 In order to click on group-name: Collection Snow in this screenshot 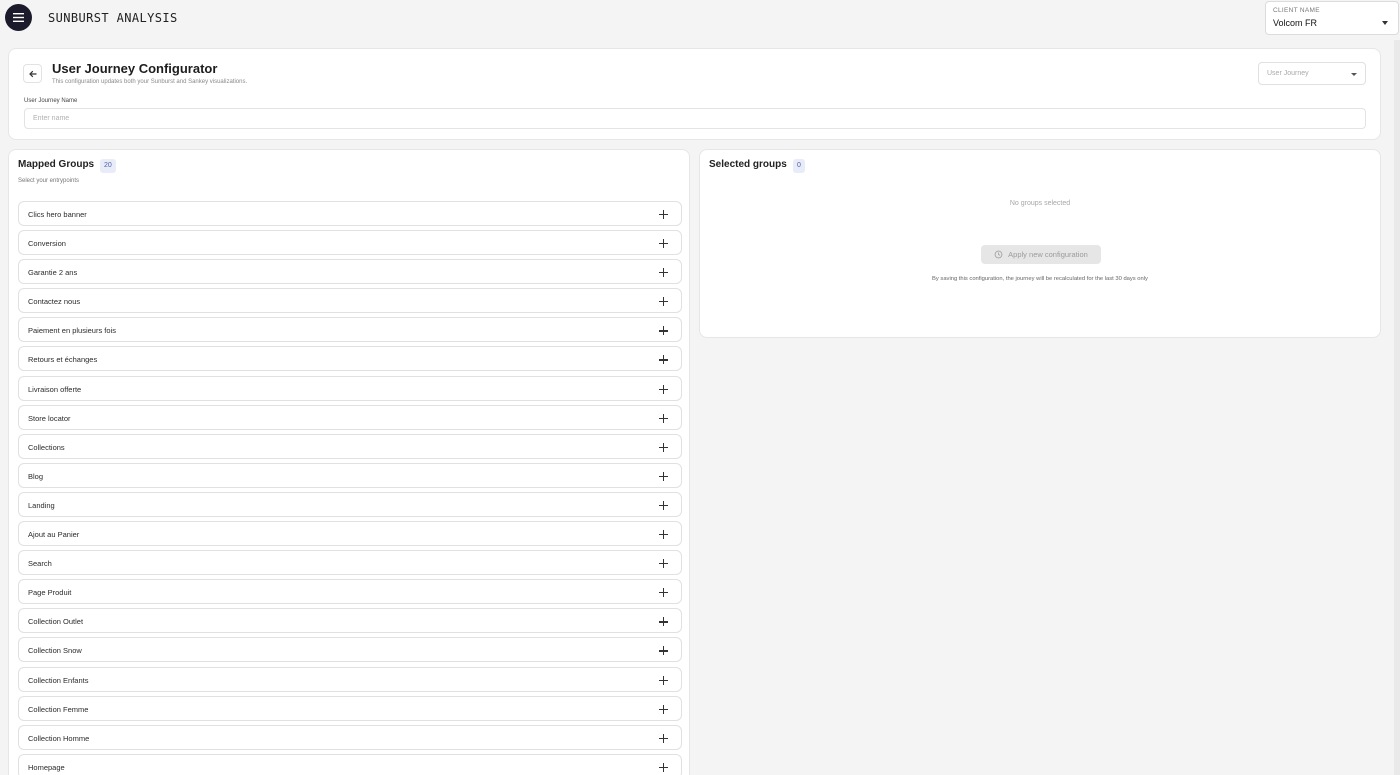, I will do `click(55, 651)`.